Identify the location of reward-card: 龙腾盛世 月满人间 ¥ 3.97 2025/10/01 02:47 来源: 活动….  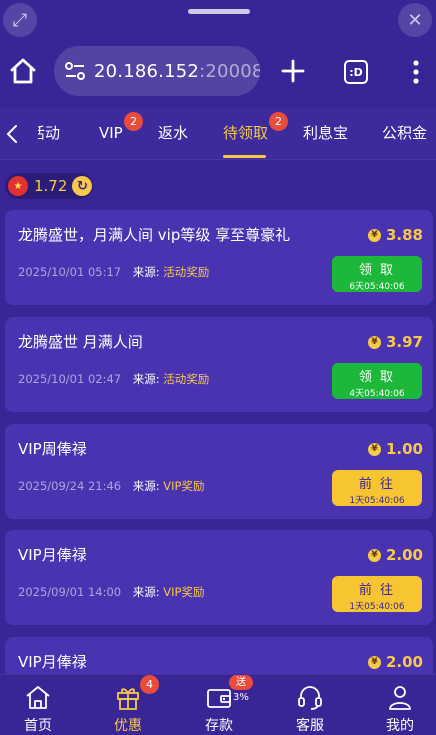
(219, 364).